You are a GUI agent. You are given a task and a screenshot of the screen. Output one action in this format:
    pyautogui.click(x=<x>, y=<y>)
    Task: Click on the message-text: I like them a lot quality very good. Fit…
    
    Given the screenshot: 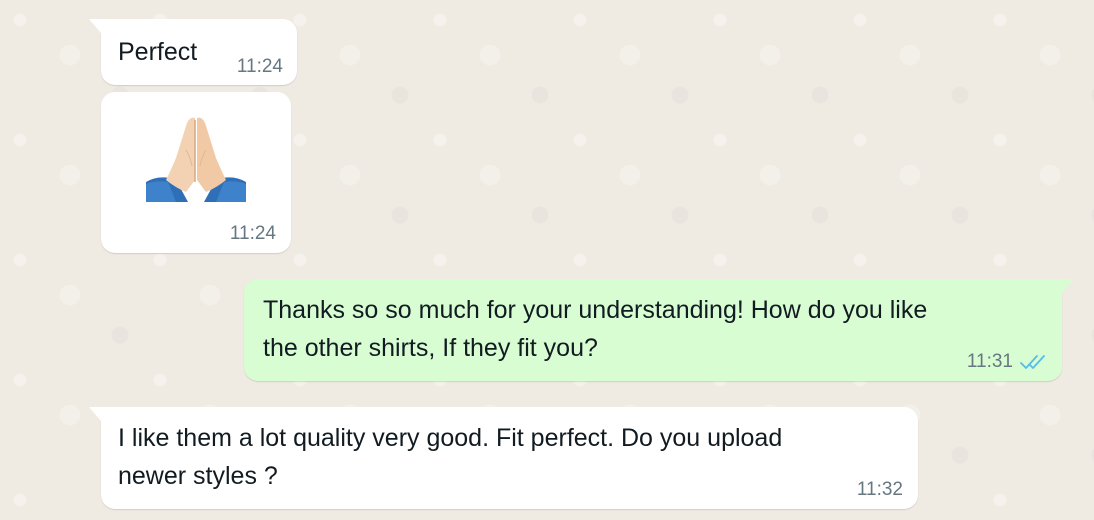 What is the action you would take?
    pyautogui.click(x=513, y=457)
    